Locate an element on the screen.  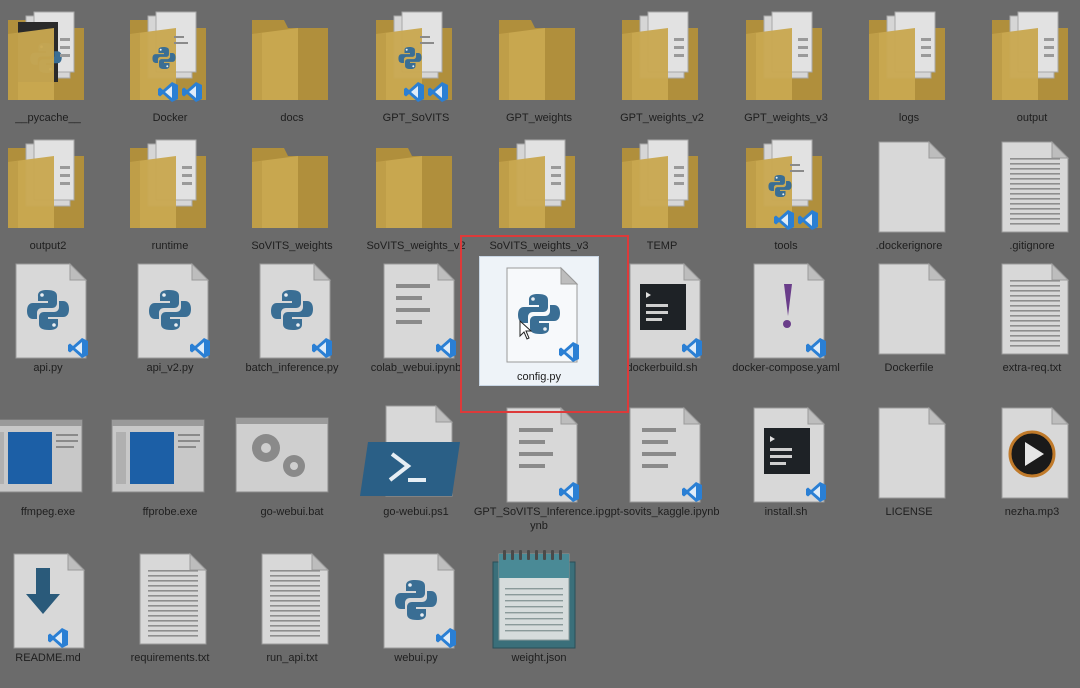
file-item-label: Dockerfile is located at coordinates (909, 368).